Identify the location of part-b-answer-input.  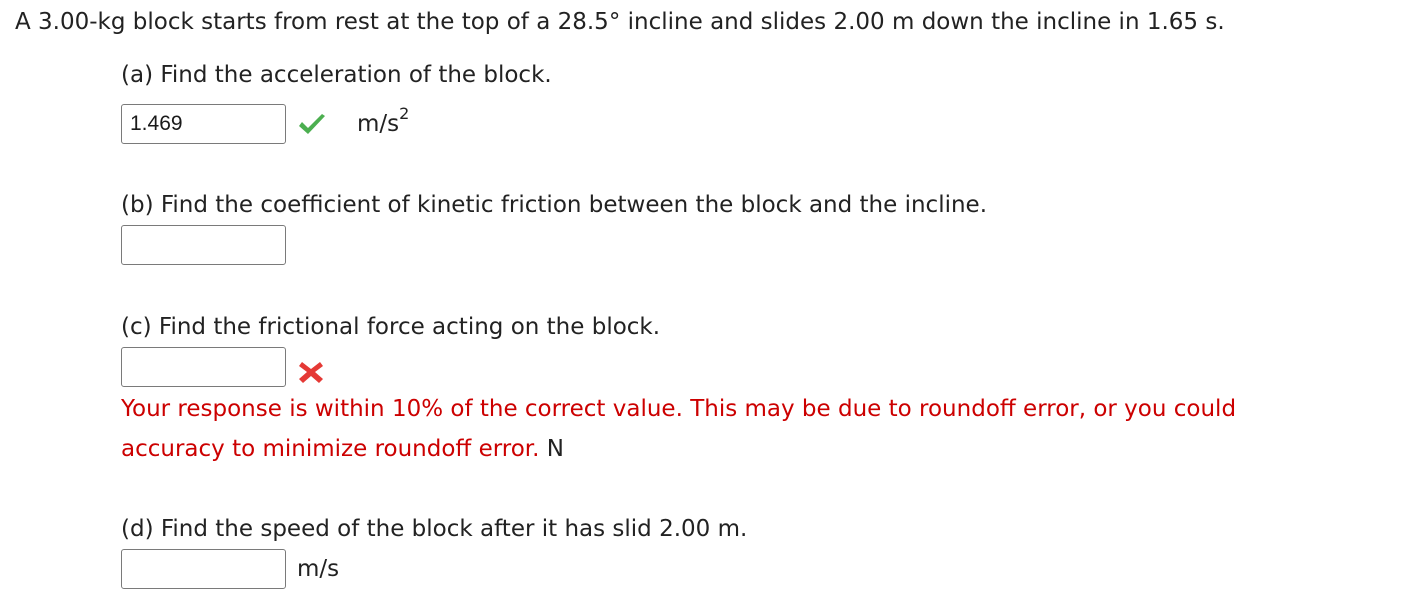
(203, 245).